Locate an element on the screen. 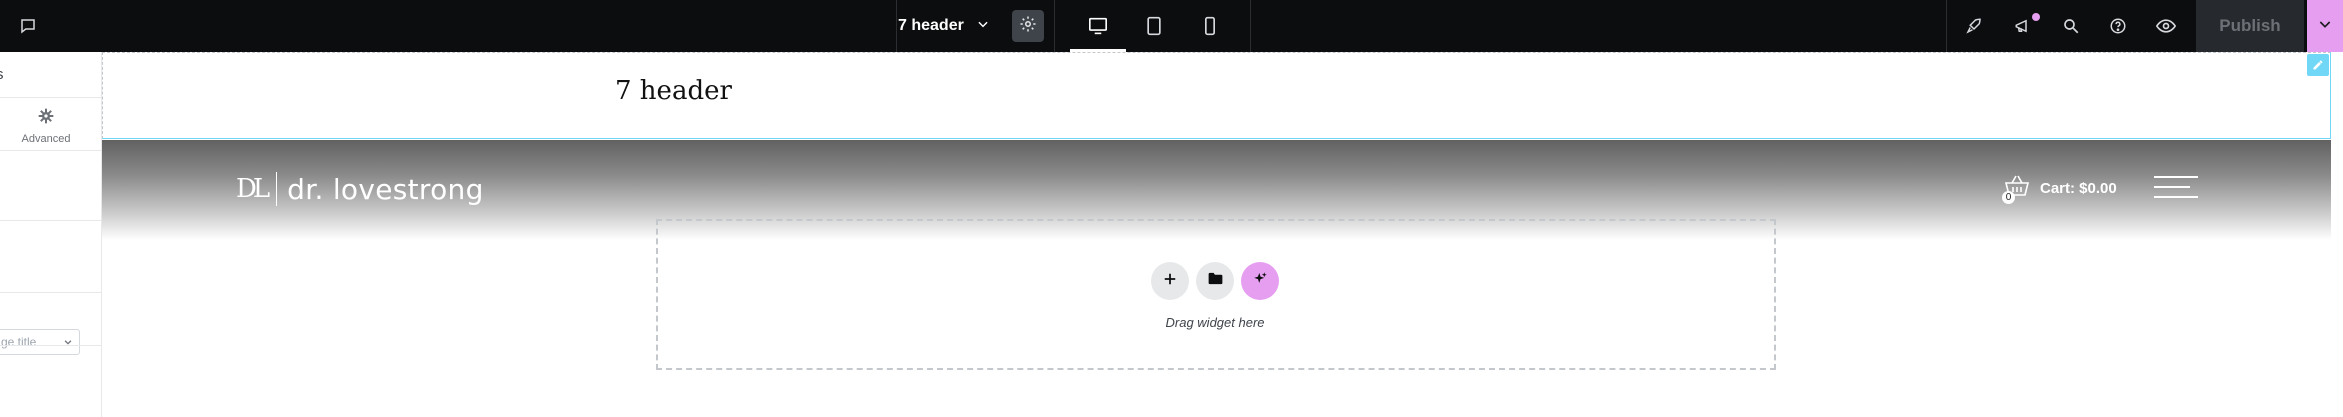  editor-left-panel: s Advanced ge title is located at coordinates (51, 234).